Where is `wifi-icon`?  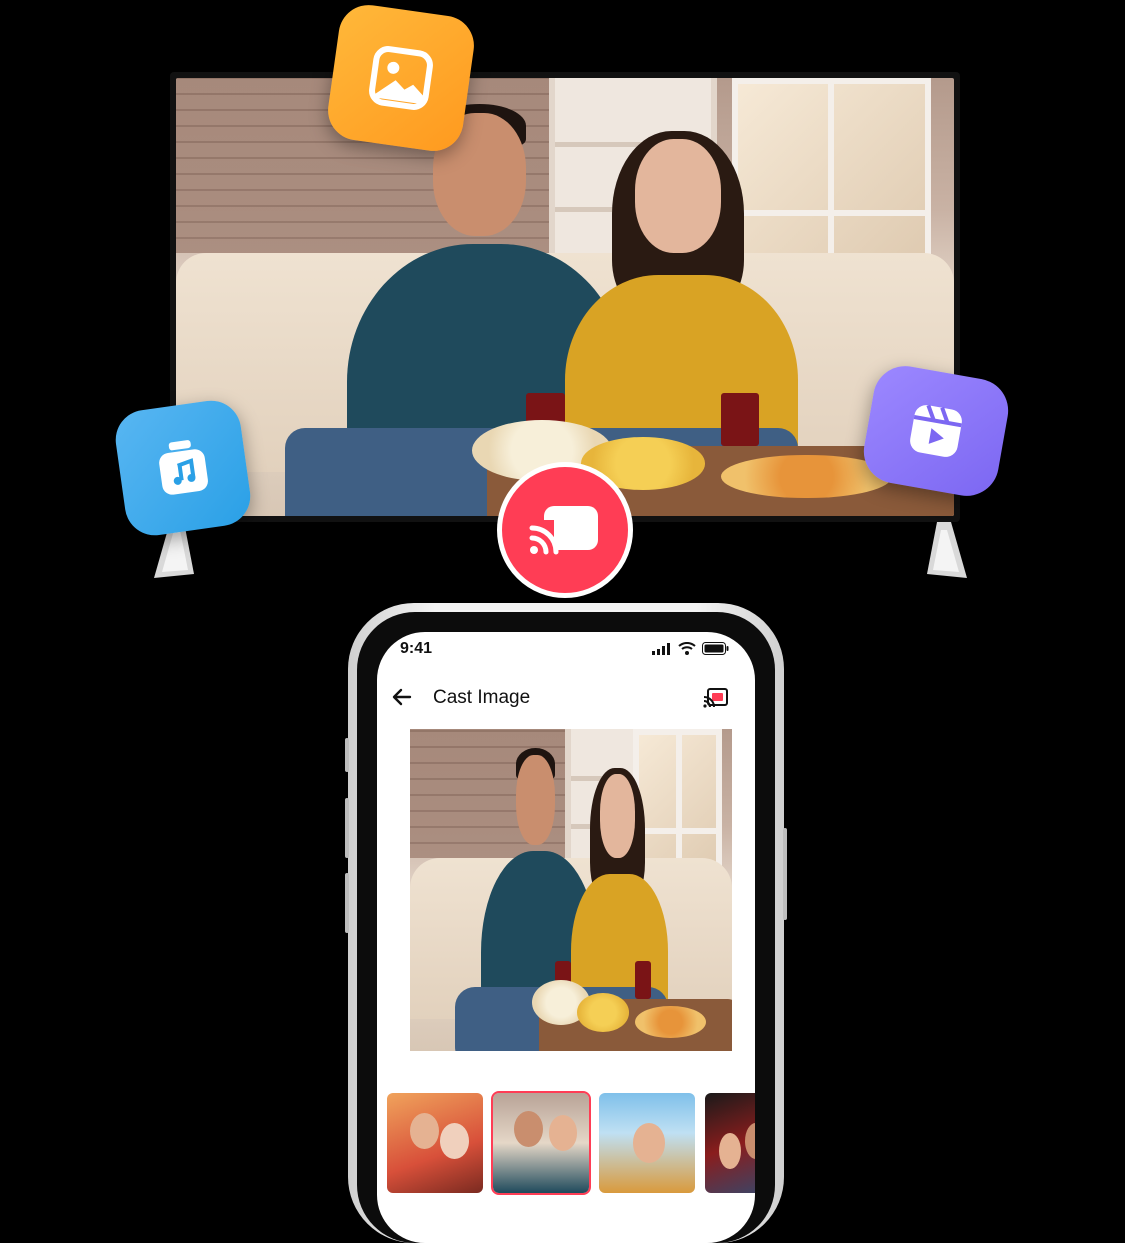 wifi-icon is located at coordinates (687, 648).